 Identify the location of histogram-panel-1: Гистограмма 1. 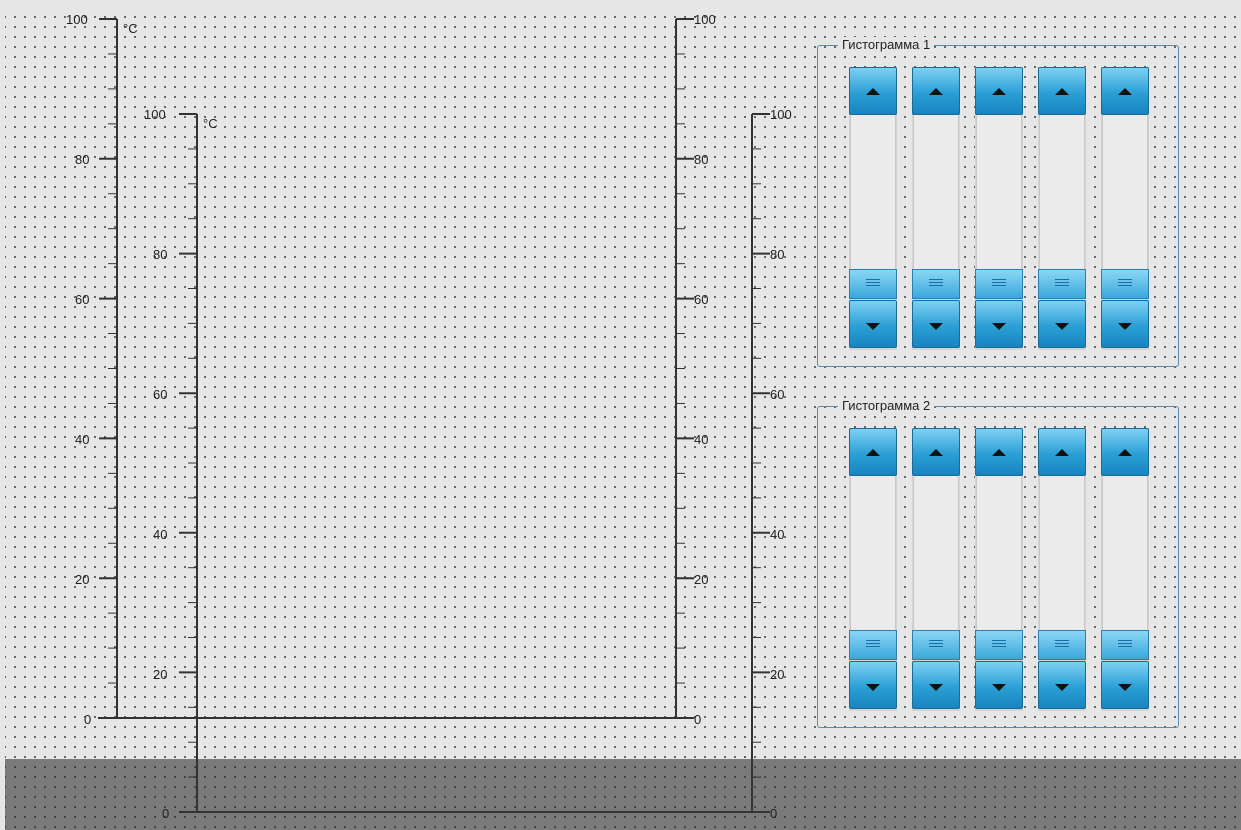
(998, 202).